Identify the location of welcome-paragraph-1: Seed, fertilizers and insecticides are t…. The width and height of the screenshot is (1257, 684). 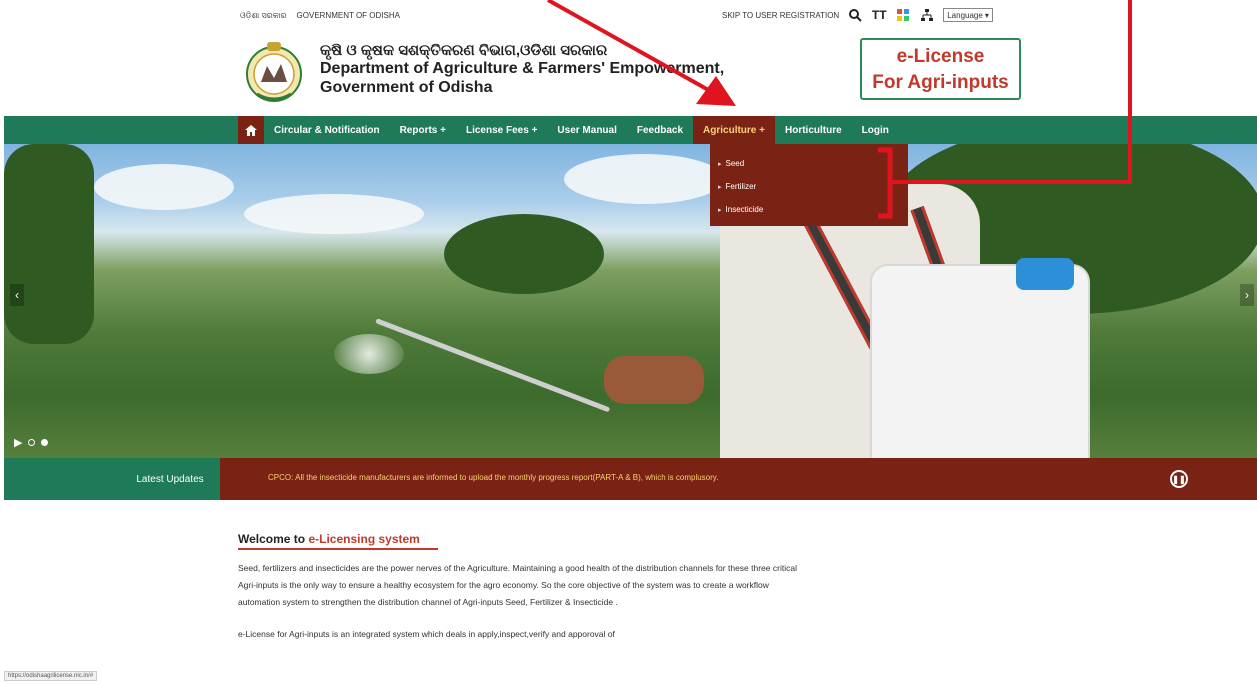
(517, 585).